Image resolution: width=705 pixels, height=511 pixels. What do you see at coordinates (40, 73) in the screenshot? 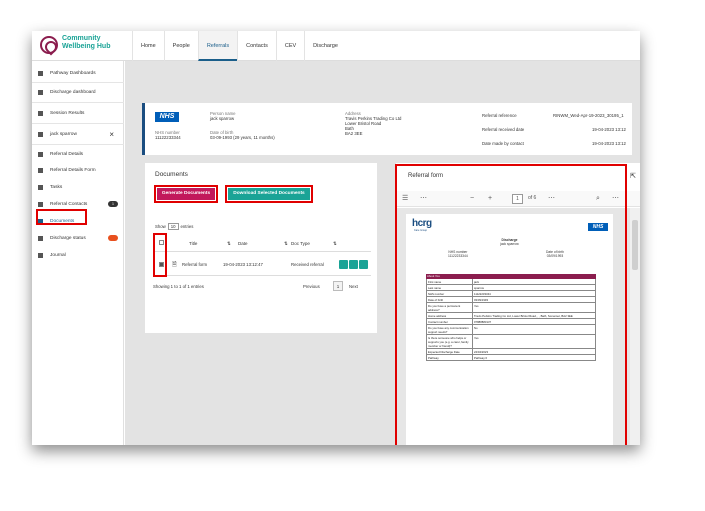
I see `pathway-icon` at bounding box center [40, 73].